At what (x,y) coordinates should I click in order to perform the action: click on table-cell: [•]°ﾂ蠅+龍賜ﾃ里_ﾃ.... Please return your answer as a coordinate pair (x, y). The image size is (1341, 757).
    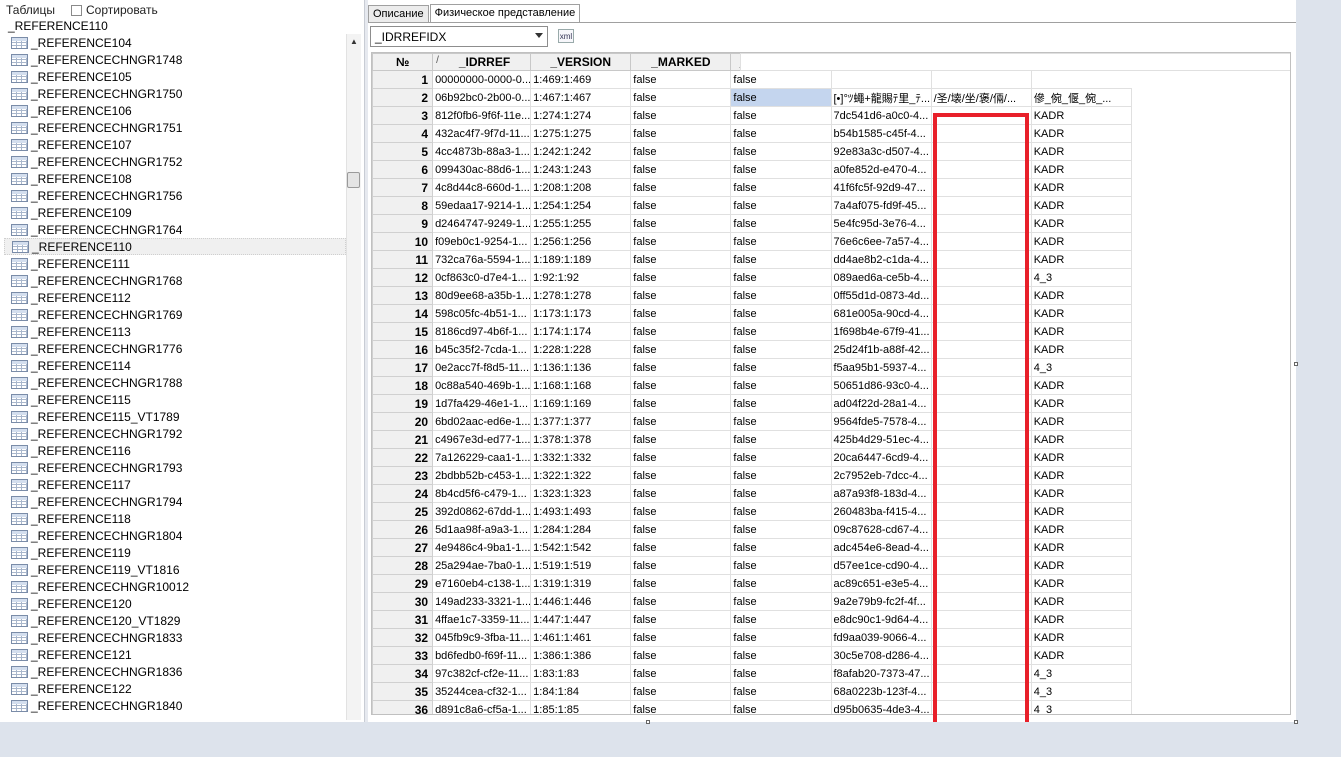
    Looking at the image, I should click on (881, 97).